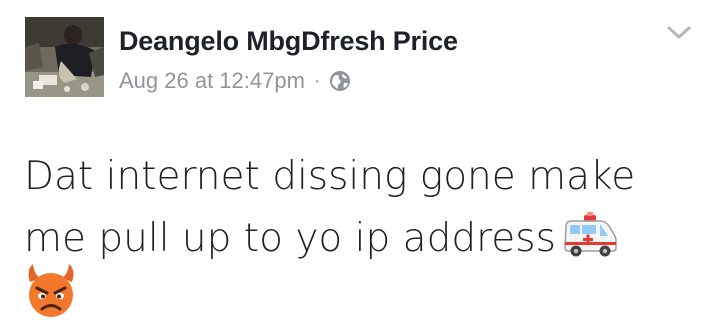 The width and height of the screenshot is (711, 329). What do you see at coordinates (340, 81) in the screenshot?
I see `globe-icon` at bounding box center [340, 81].